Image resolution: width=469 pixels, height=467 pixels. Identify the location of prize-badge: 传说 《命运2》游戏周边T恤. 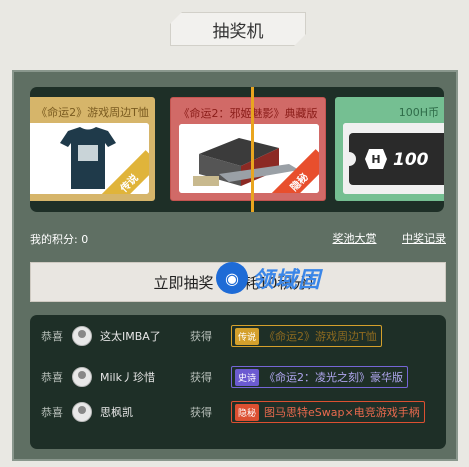
(306, 336).